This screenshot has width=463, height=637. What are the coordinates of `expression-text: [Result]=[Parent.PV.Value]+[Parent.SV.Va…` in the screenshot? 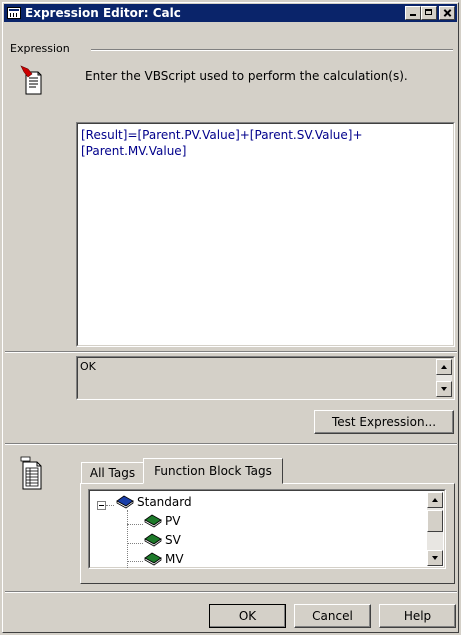 It's located at (222, 143).